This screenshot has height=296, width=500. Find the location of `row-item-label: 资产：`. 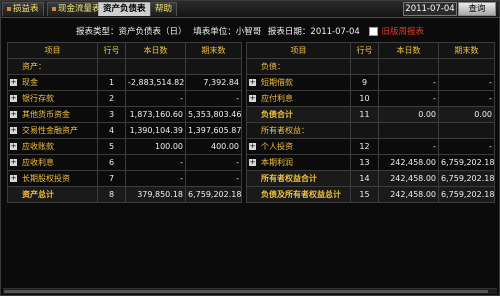

row-item-label: 资产： is located at coordinates (34, 66).